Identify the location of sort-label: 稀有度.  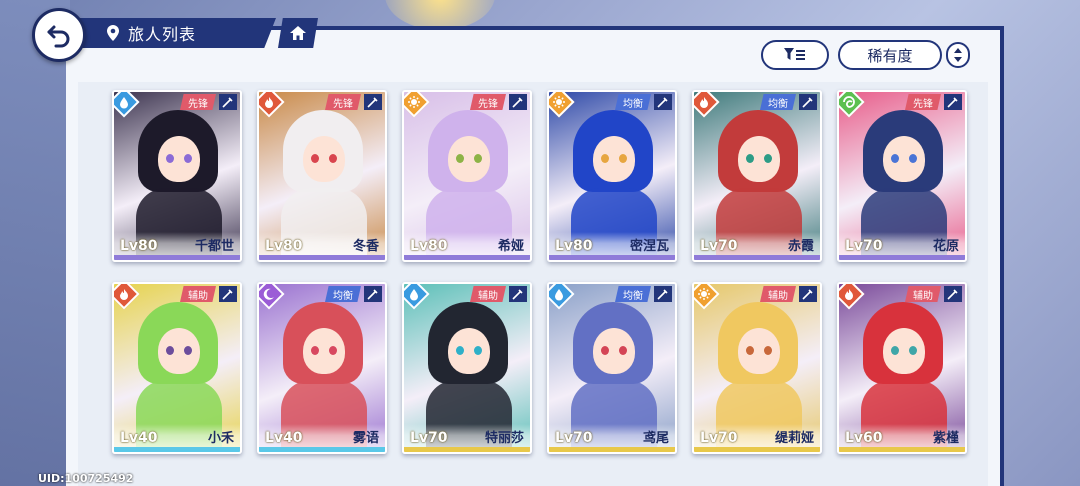
(890, 55).